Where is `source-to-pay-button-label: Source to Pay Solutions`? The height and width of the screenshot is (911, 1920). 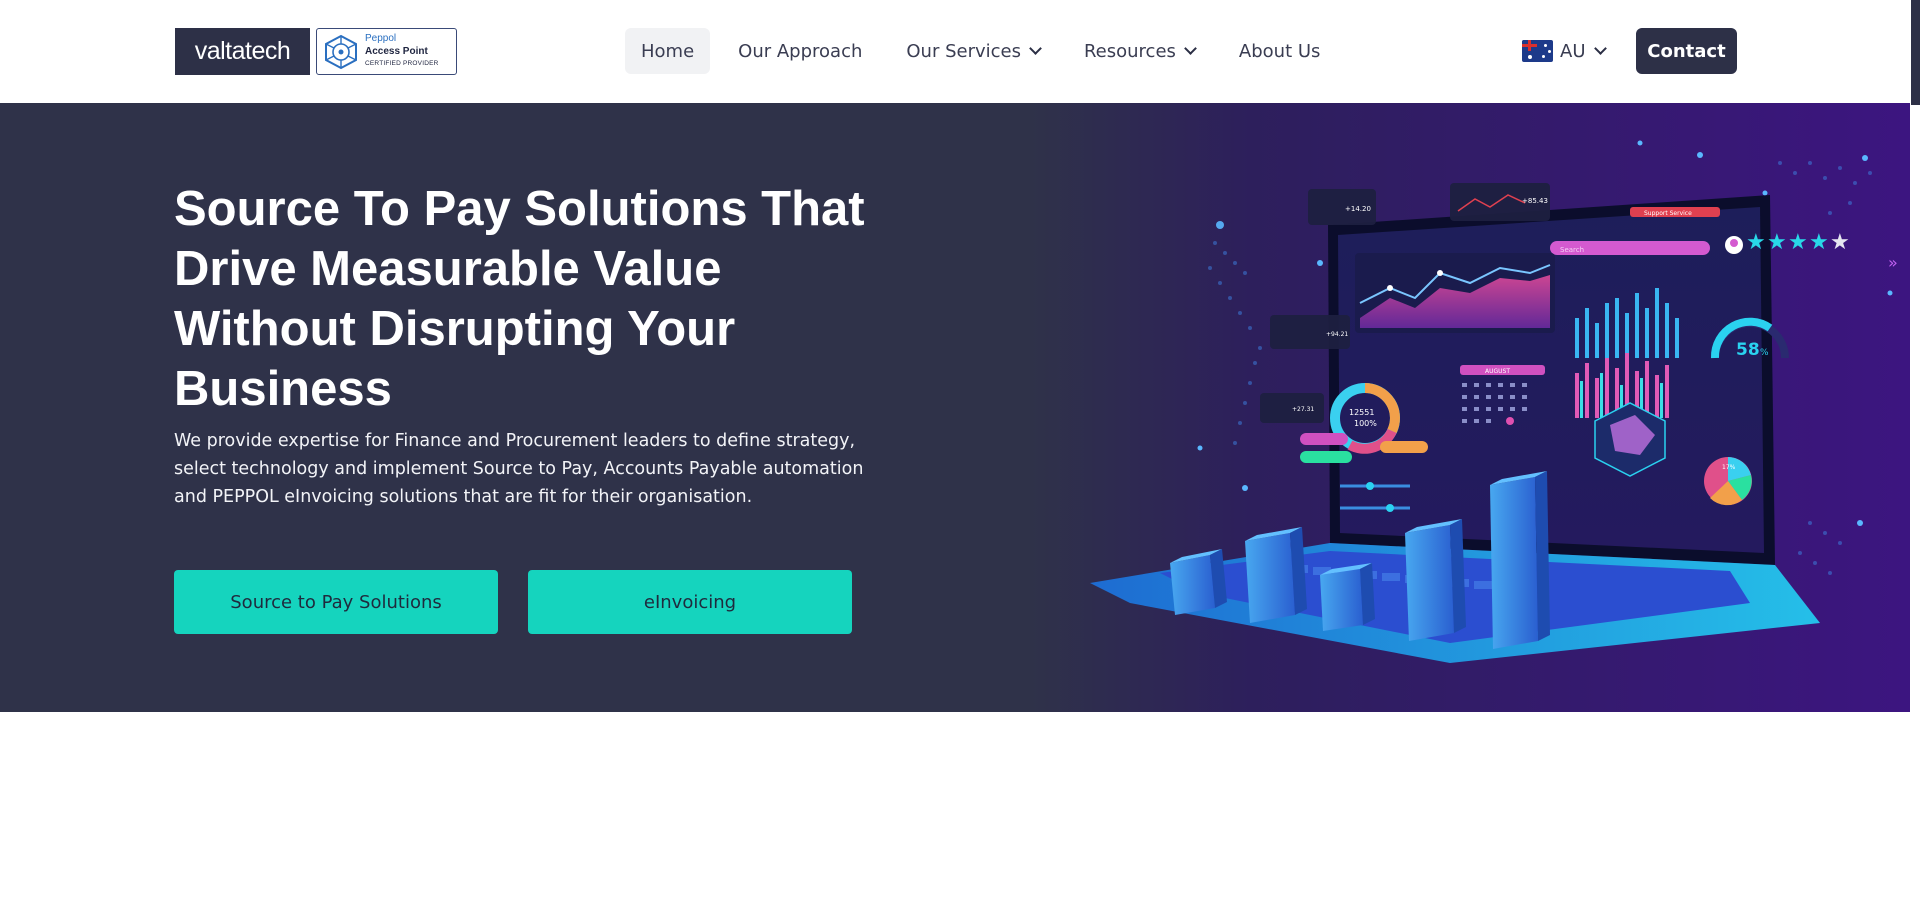 source-to-pay-button-label: Source to Pay Solutions is located at coordinates (336, 602).